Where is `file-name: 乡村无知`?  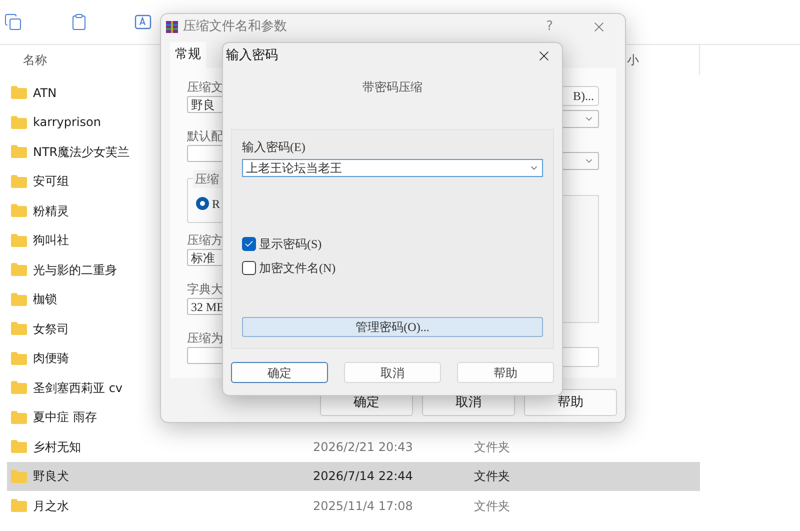
file-name: 乡村无知 is located at coordinates (57, 447).